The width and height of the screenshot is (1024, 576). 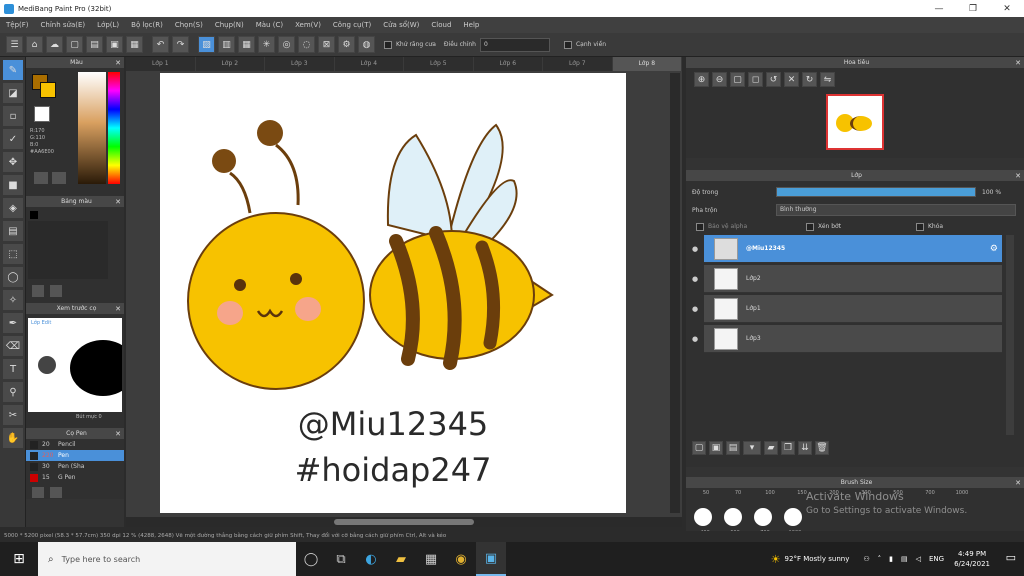 I want to click on select-tool-icon: ⬚, so click(x=13, y=254).